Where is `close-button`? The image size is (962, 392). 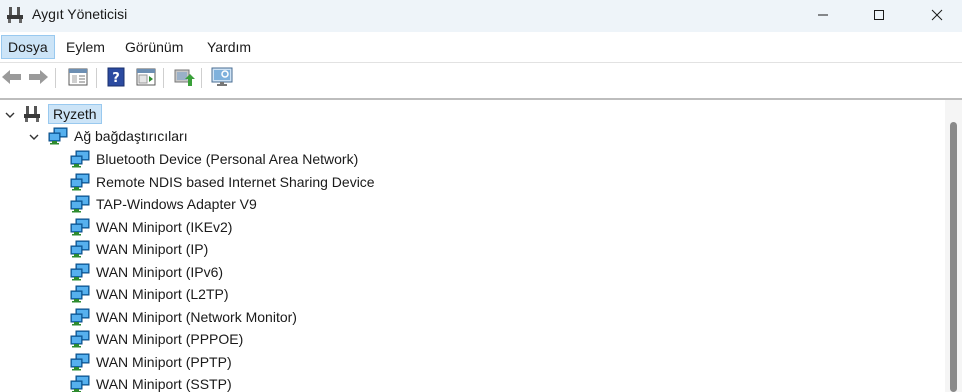
close-button is located at coordinates (937, 16).